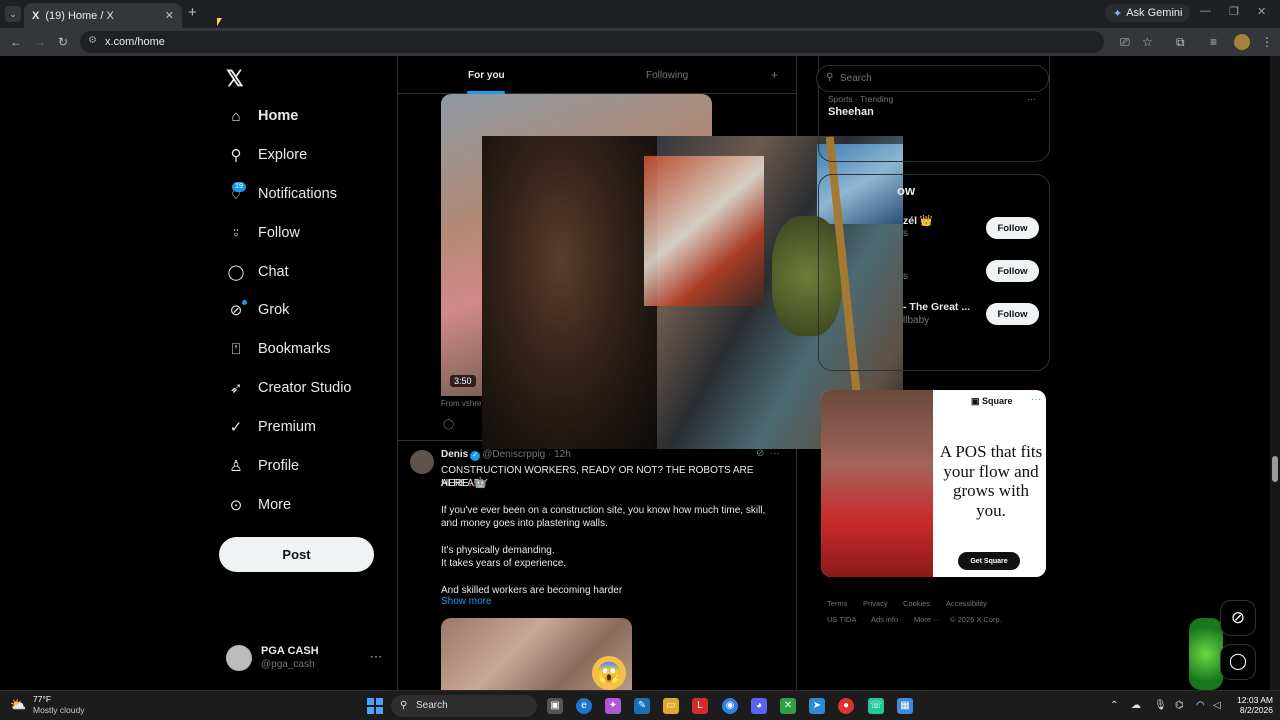 The width and height of the screenshot is (1280, 720). Describe the element at coordinates (992, 401) in the screenshot. I see `ad-brand: ▣ Square` at that location.